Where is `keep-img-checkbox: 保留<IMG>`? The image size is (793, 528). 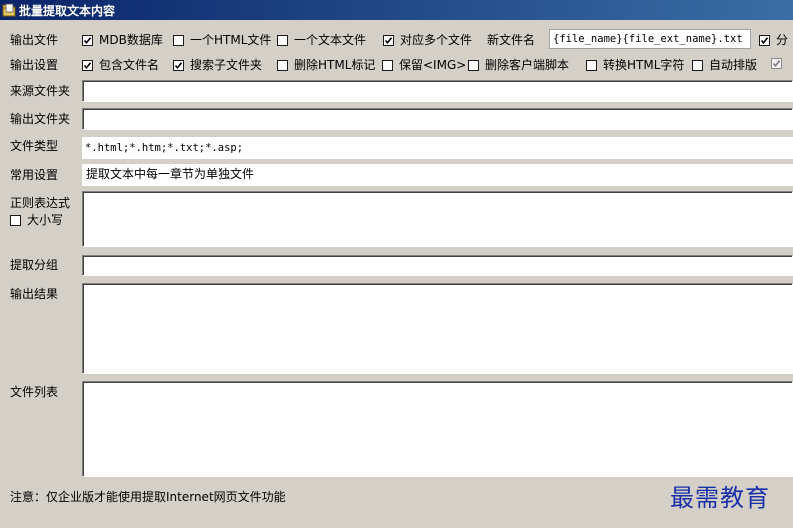
keep-img-checkbox: 保留<IMG> is located at coordinates (424, 65).